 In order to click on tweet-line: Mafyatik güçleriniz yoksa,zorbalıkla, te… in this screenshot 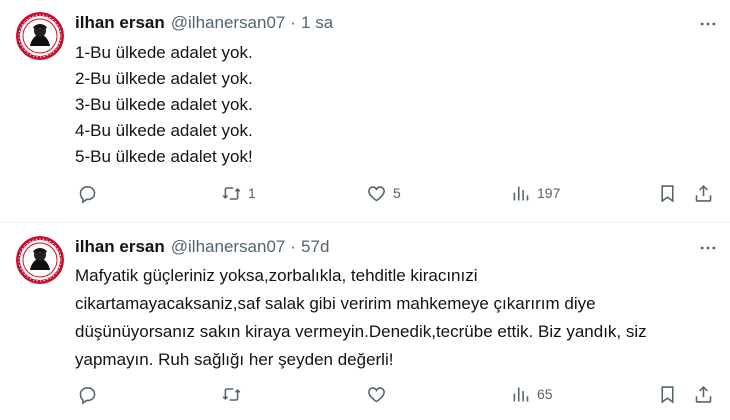, I will do `click(276, 275)`.